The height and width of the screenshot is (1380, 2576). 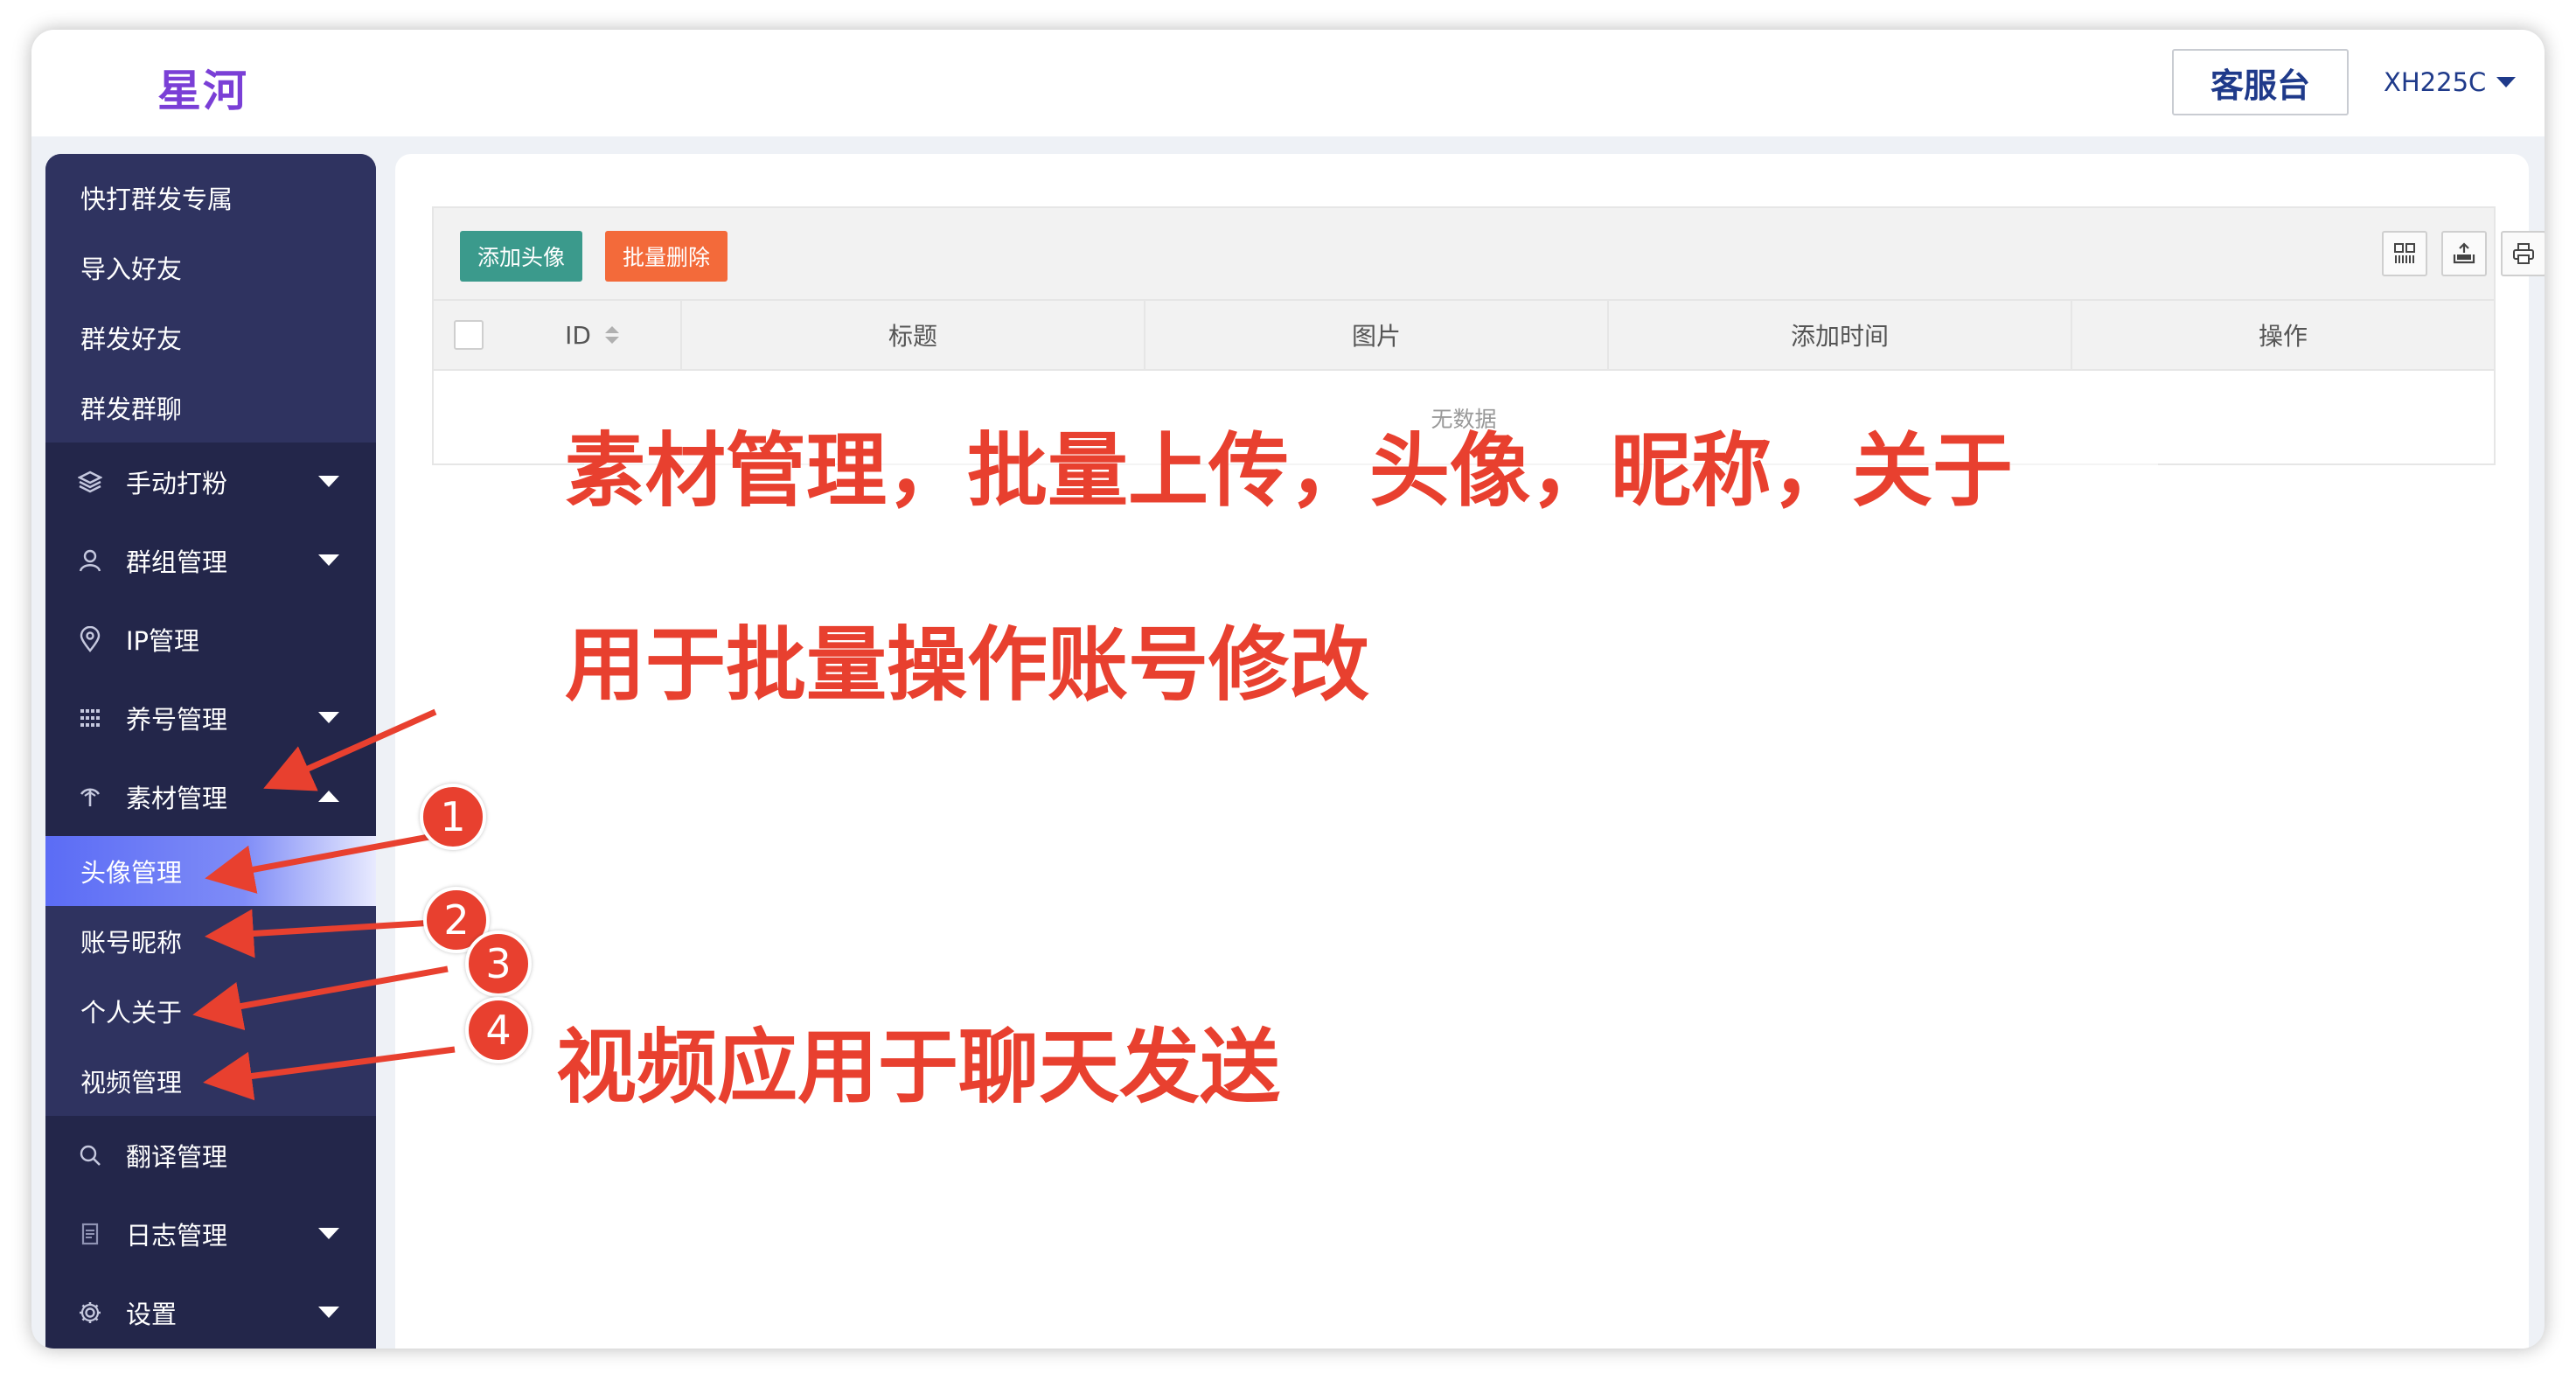 I want to click on annotation-badge-4: 4, so click(x=498, y=1030).